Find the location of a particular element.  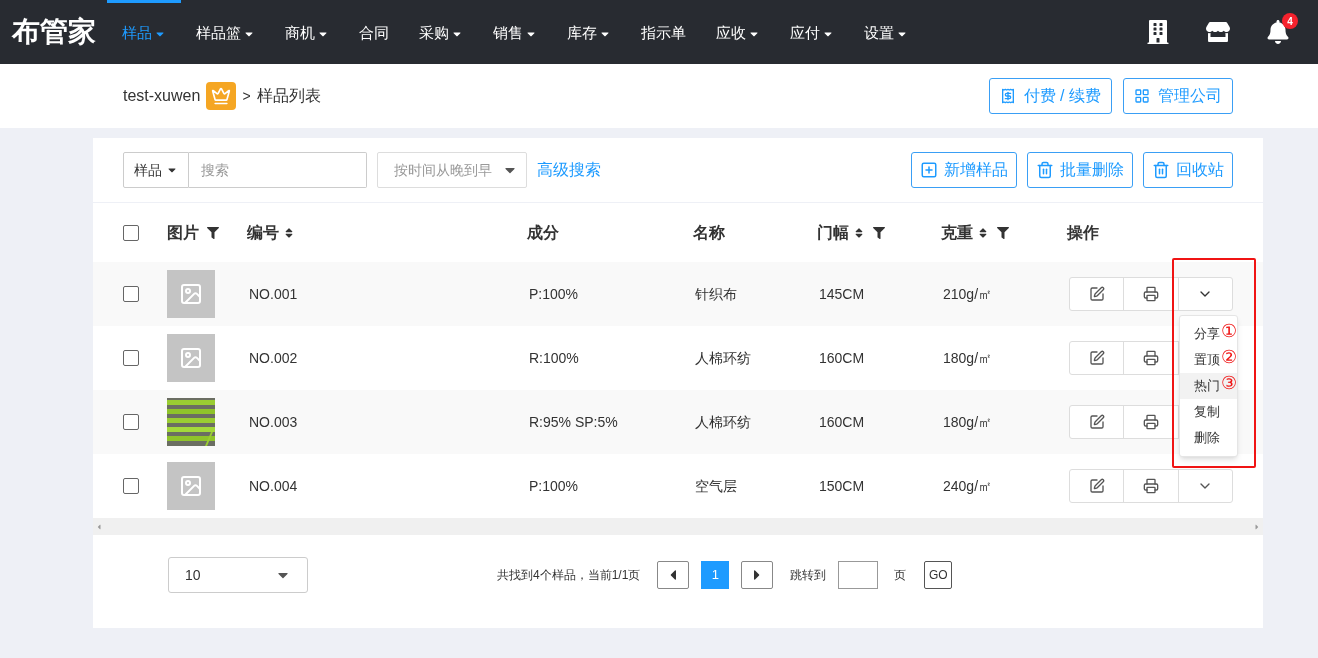

logo: 布管家 is located at coordinates (59, 32).